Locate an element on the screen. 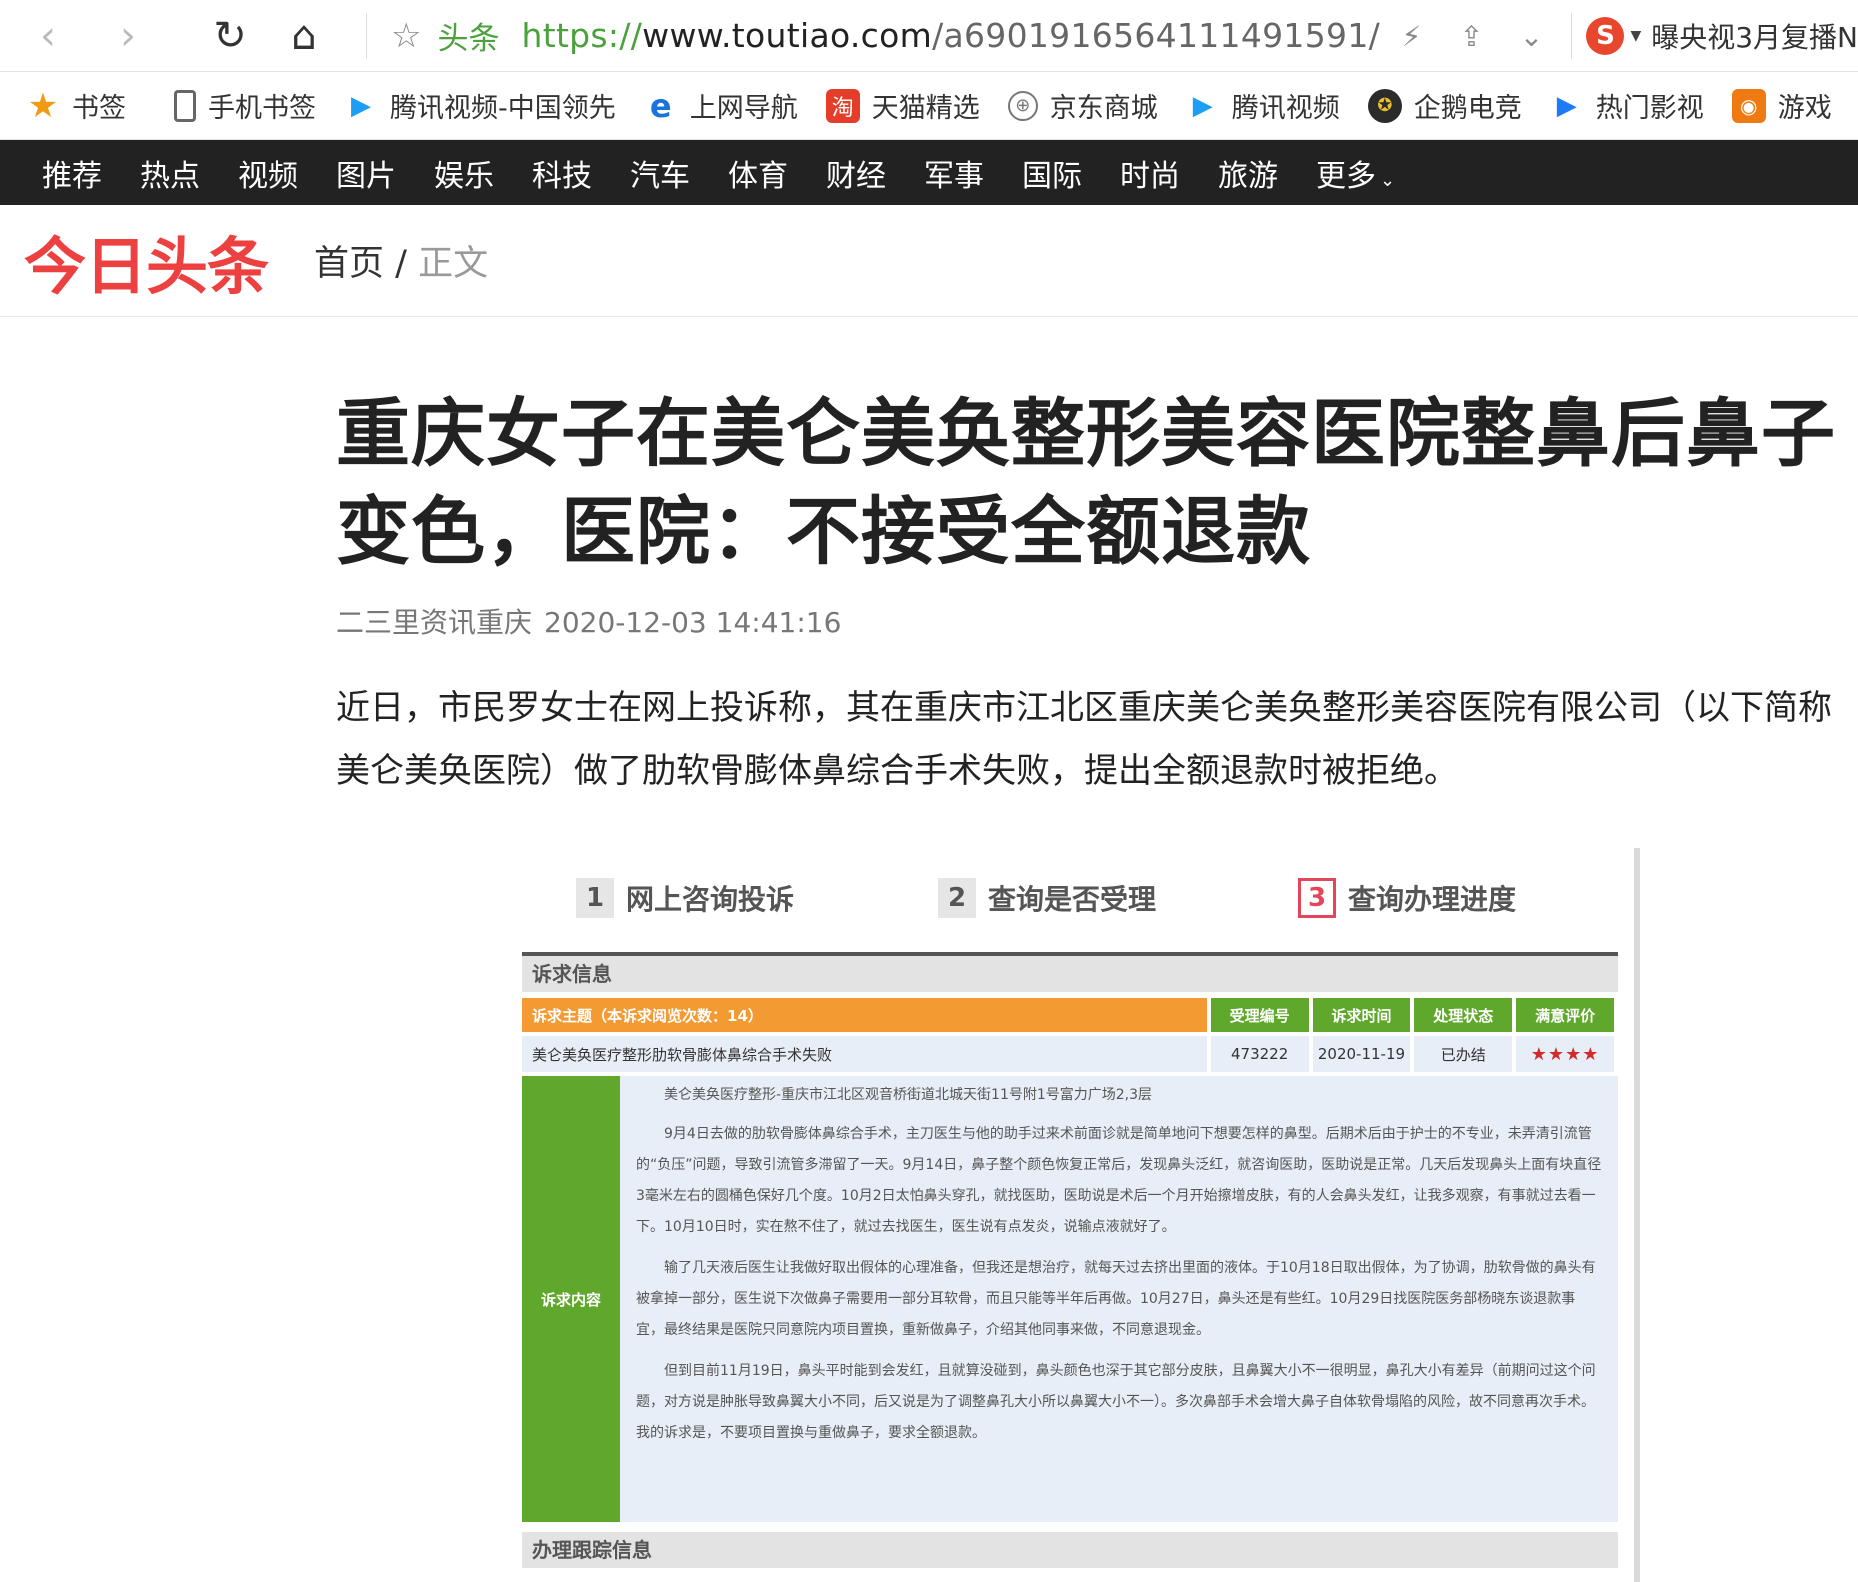 This screenshot has width=1858, height=1582. bookmark-label: 腾讯视频 is located at coordinates (1285, 108).